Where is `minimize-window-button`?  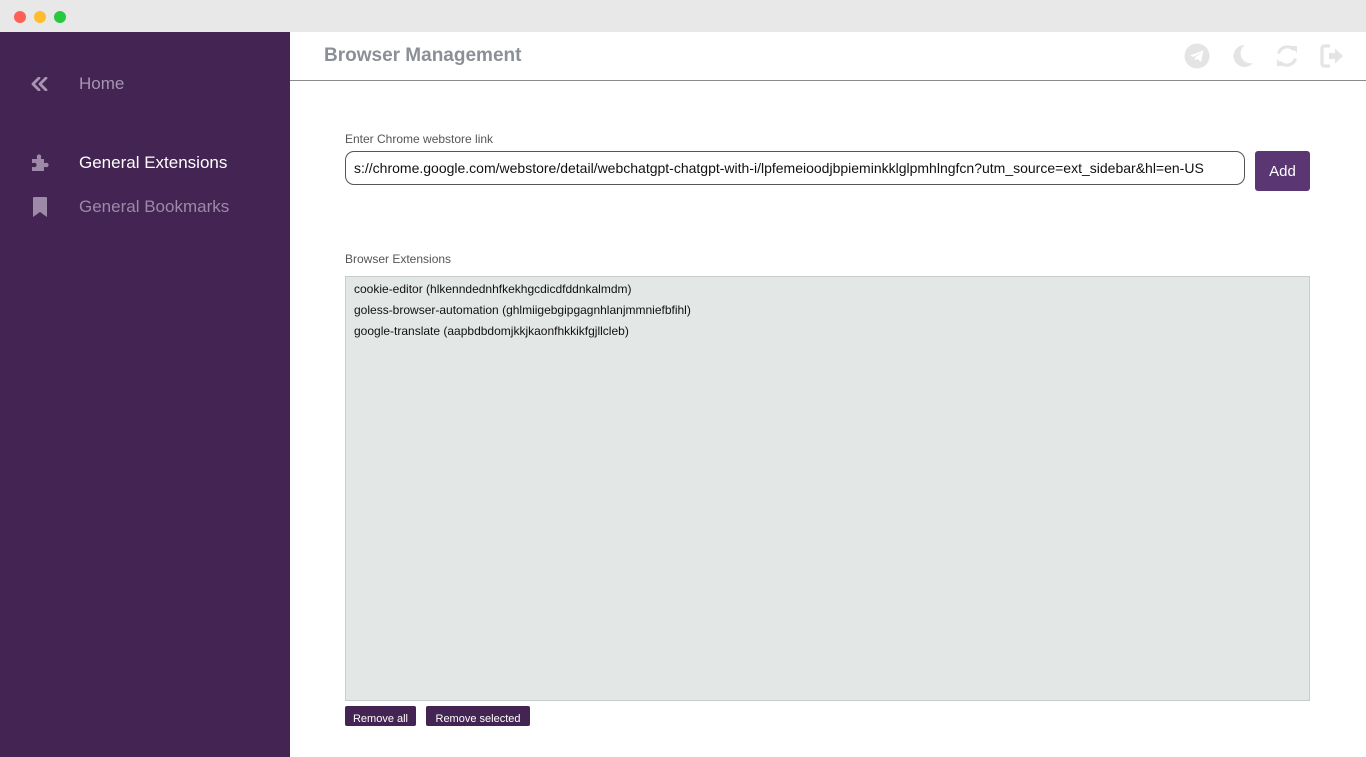 minimize-window-button is located at coordinates (40, 17).